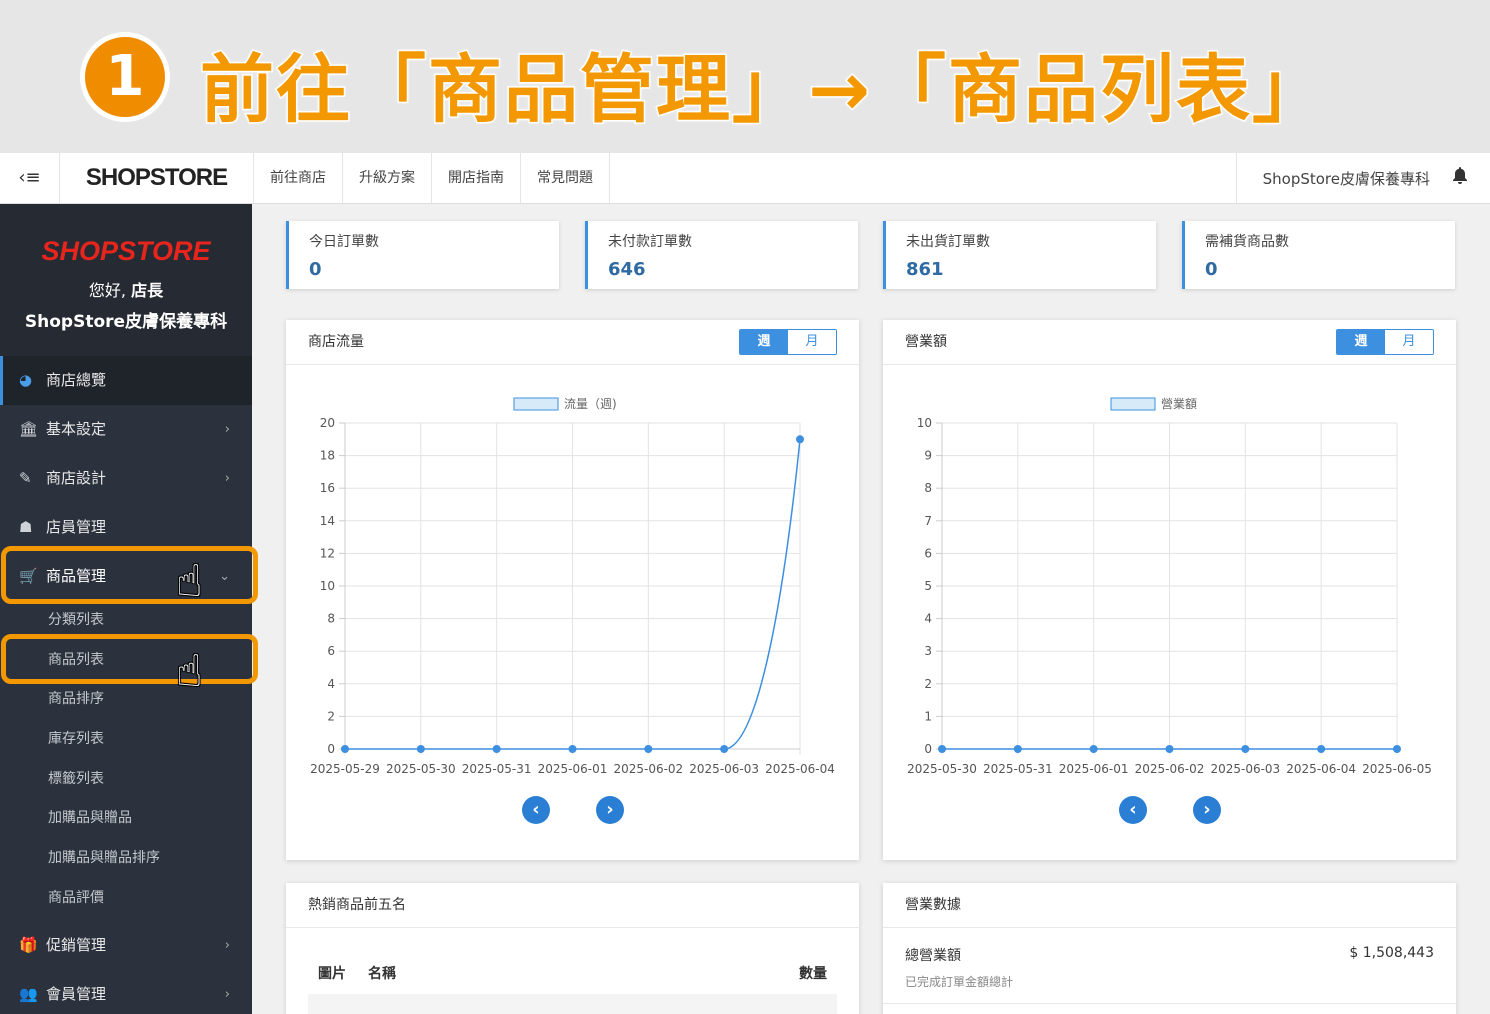  I want to click on gift-icon: 🎁, so click(28, 944).